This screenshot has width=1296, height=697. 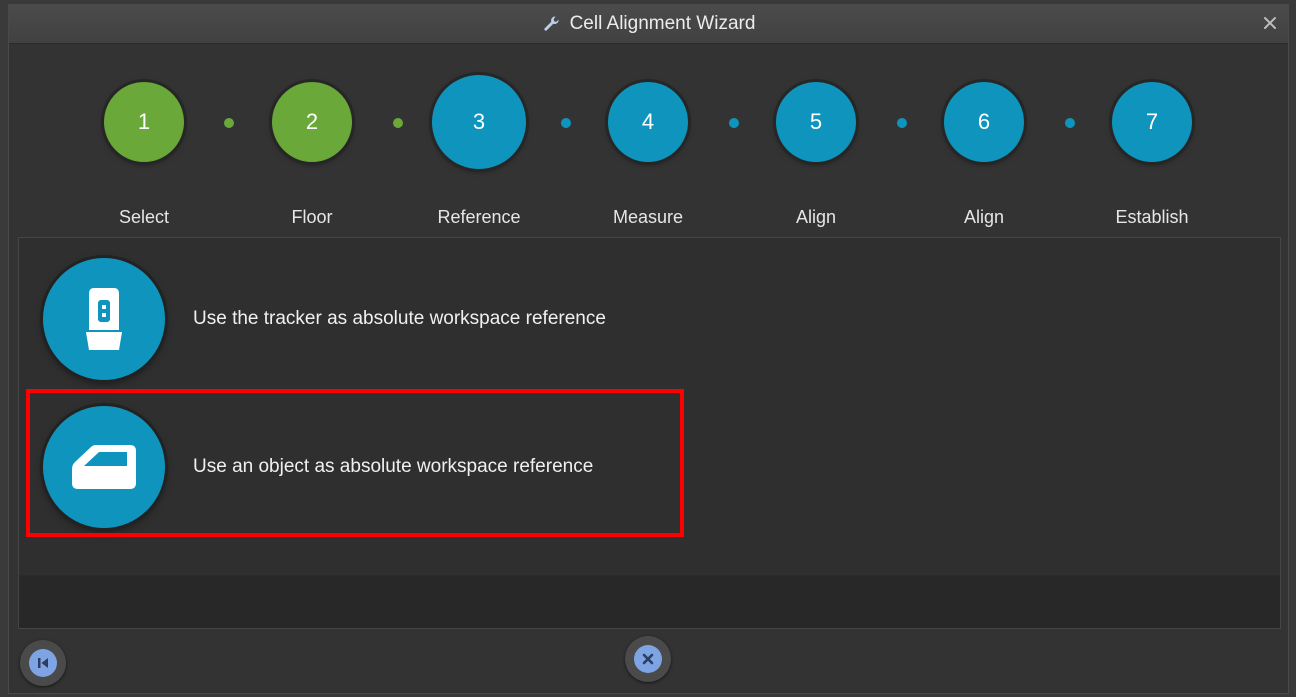 I want to click on step-7-circle: 7, so click(x=1152, y=122).